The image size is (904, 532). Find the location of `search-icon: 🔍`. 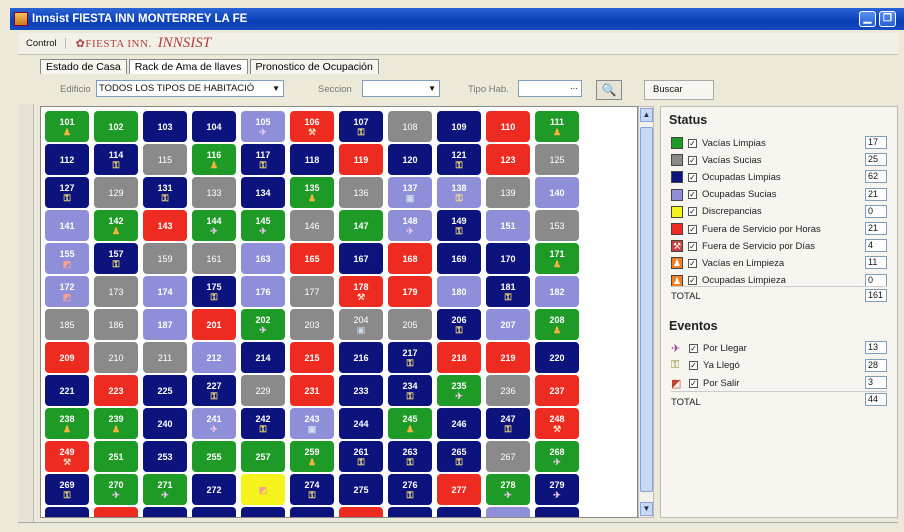

search-icon: 🔍 is located at coordinates (609, 90).